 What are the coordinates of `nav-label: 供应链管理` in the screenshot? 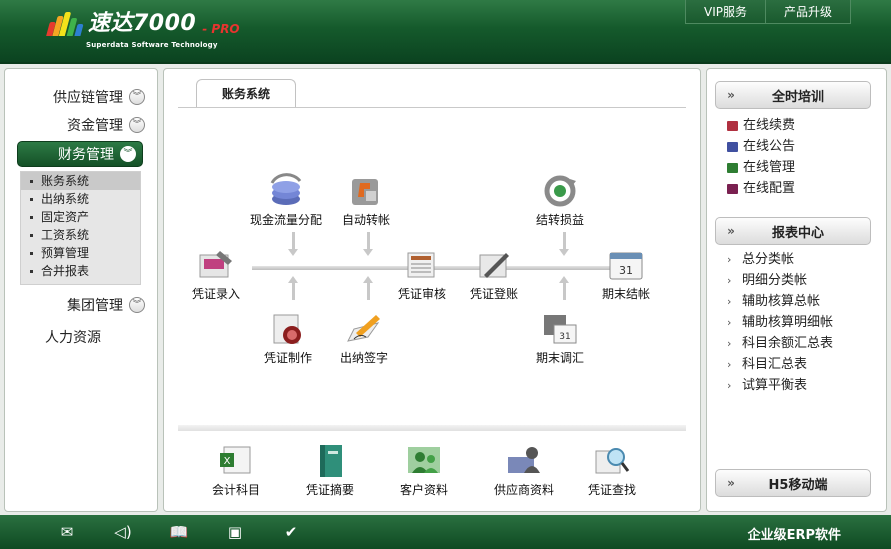 It's located at (88, 98).